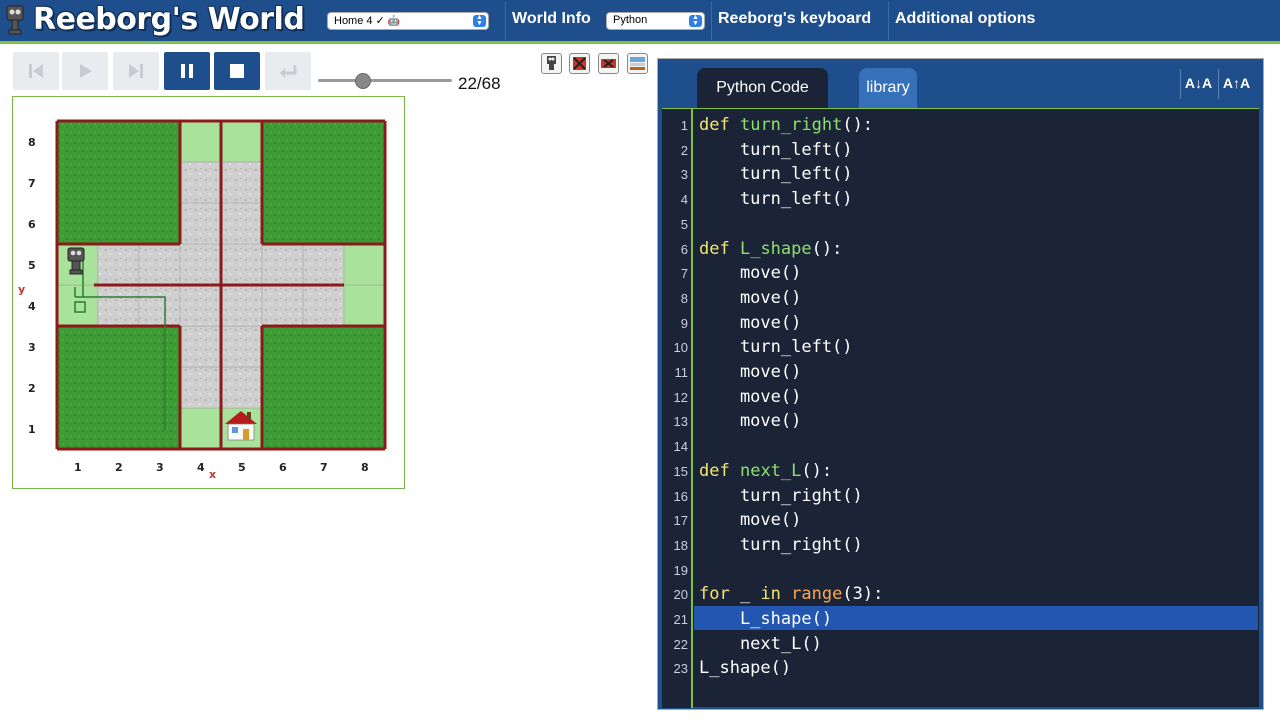 This screenshot has width=1280, height=720. What do you see at coordinates (888, 21) in the screenshot?
I see `menu-divider` at bounding box center [888, 21].